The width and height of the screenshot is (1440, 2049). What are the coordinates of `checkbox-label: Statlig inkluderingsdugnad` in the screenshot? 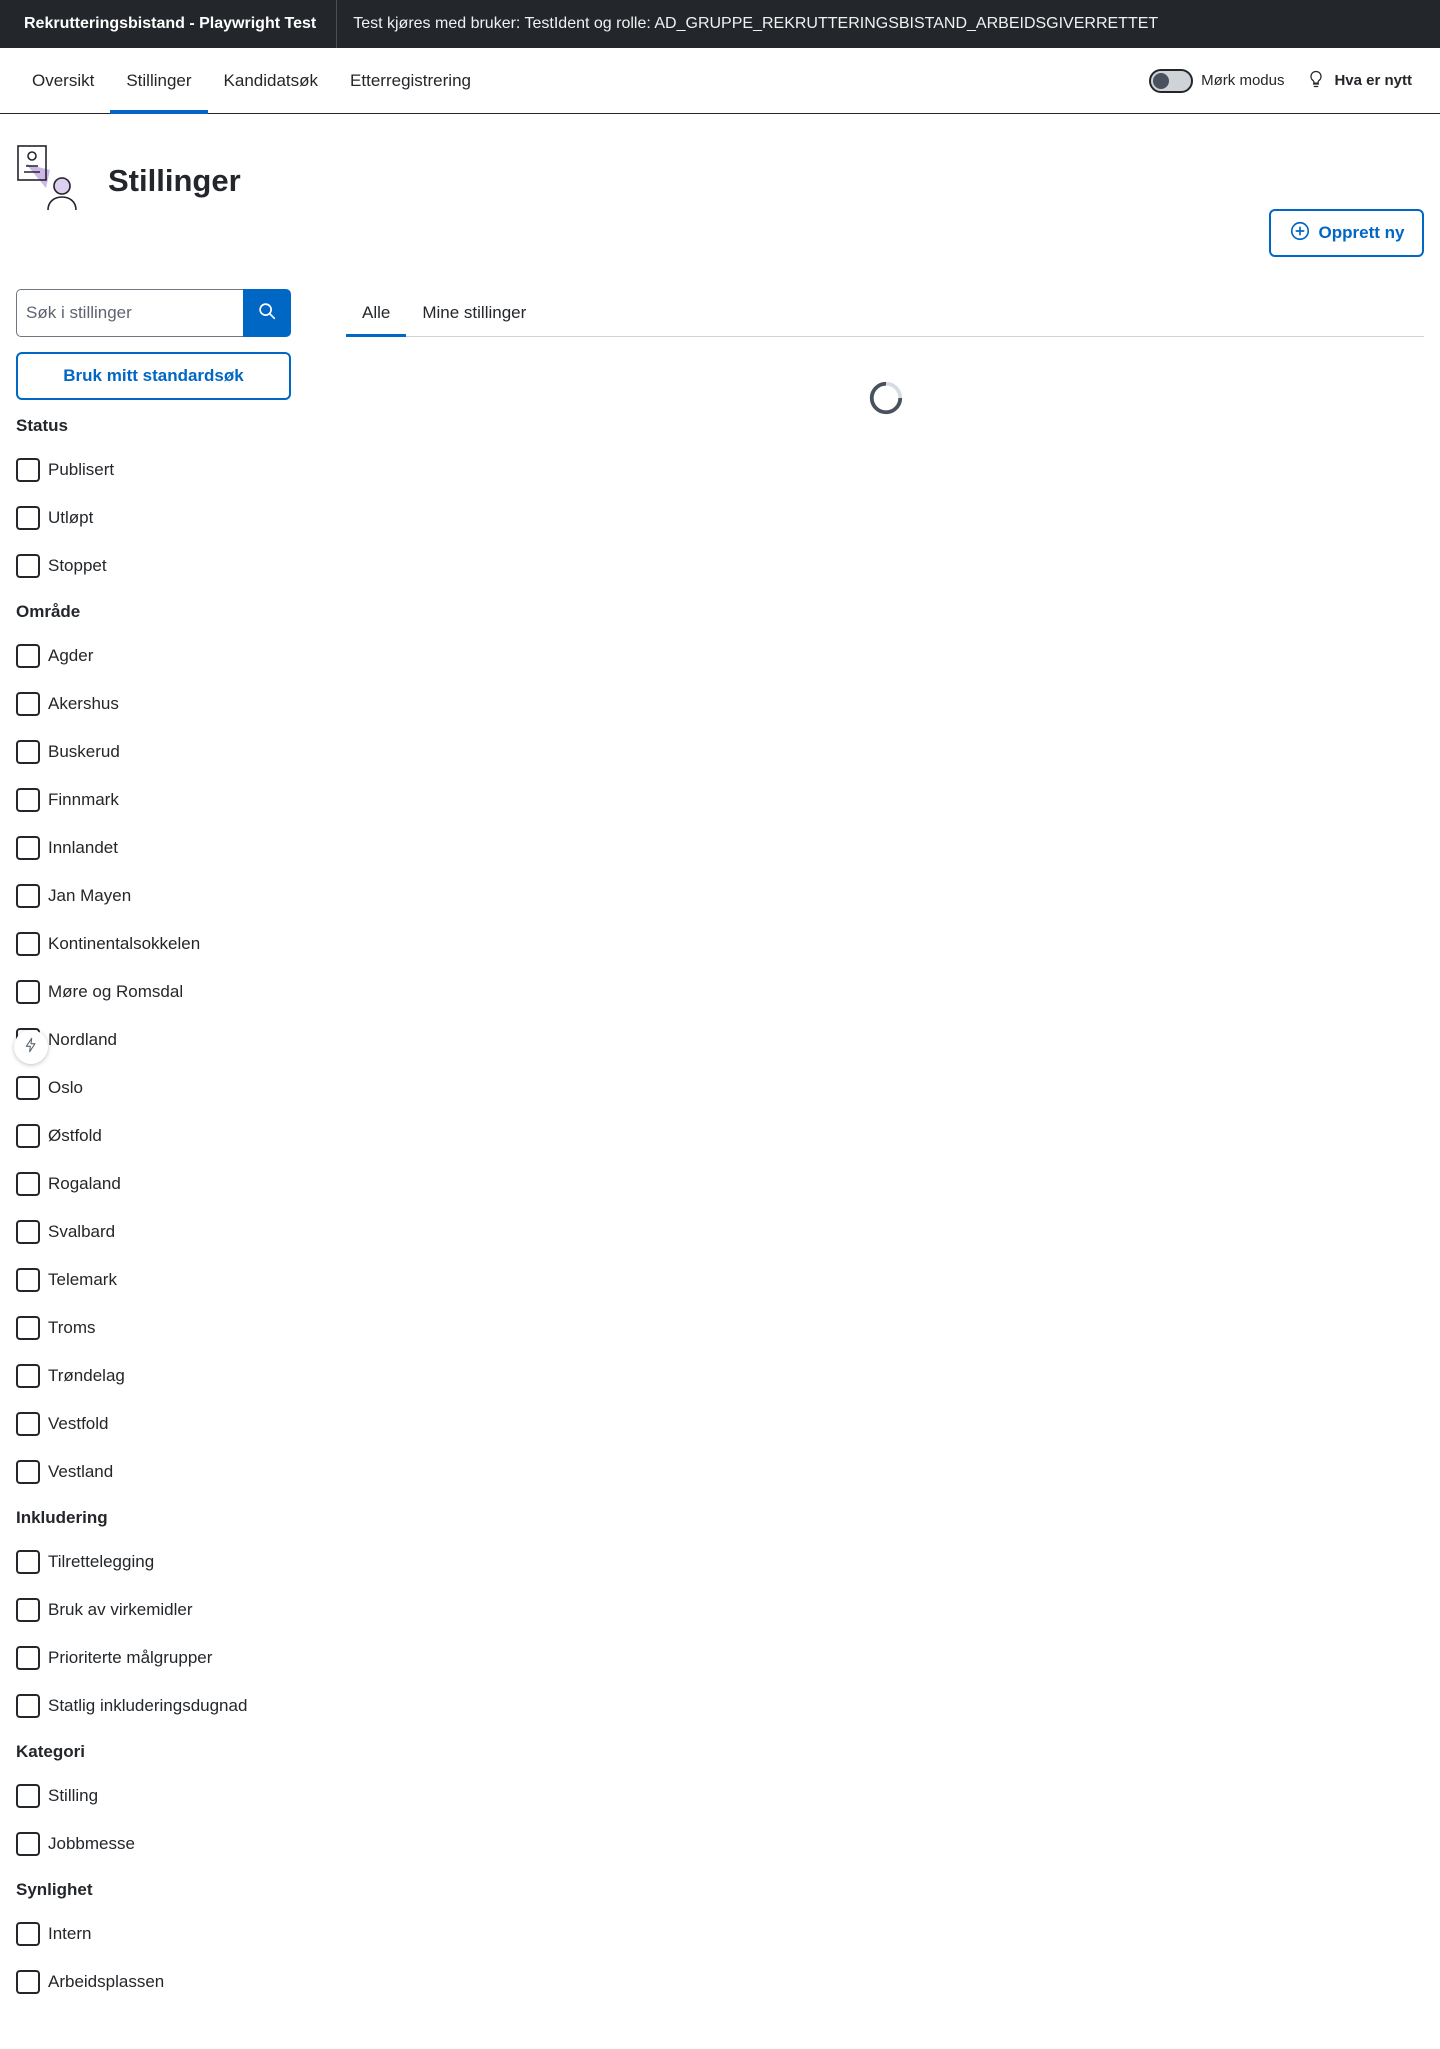 It's located at (148, 1705).